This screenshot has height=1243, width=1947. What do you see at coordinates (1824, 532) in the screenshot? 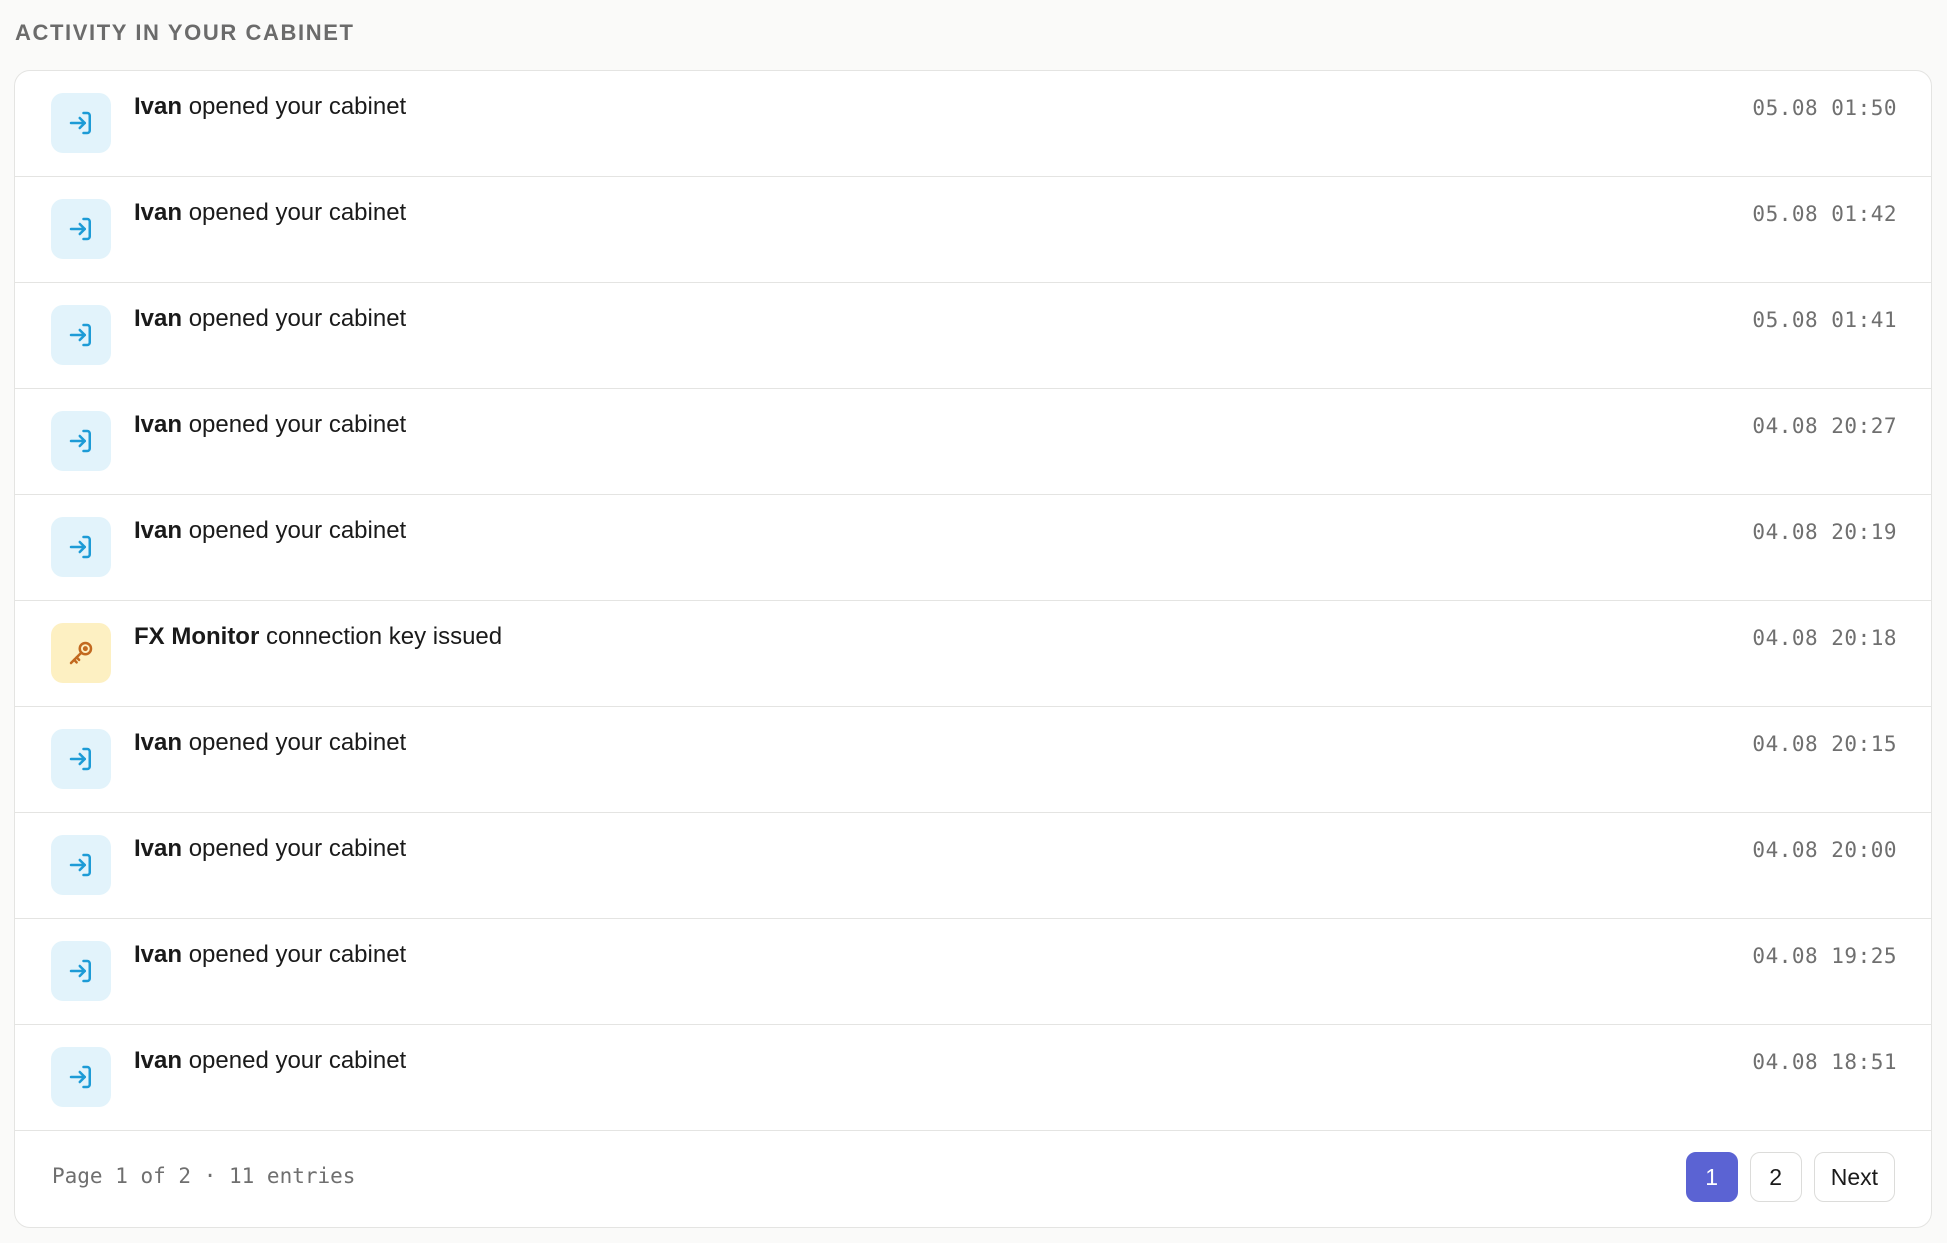
I see `activity-timestamp: 04.08 20:19` at bounding box center [1824, 532].